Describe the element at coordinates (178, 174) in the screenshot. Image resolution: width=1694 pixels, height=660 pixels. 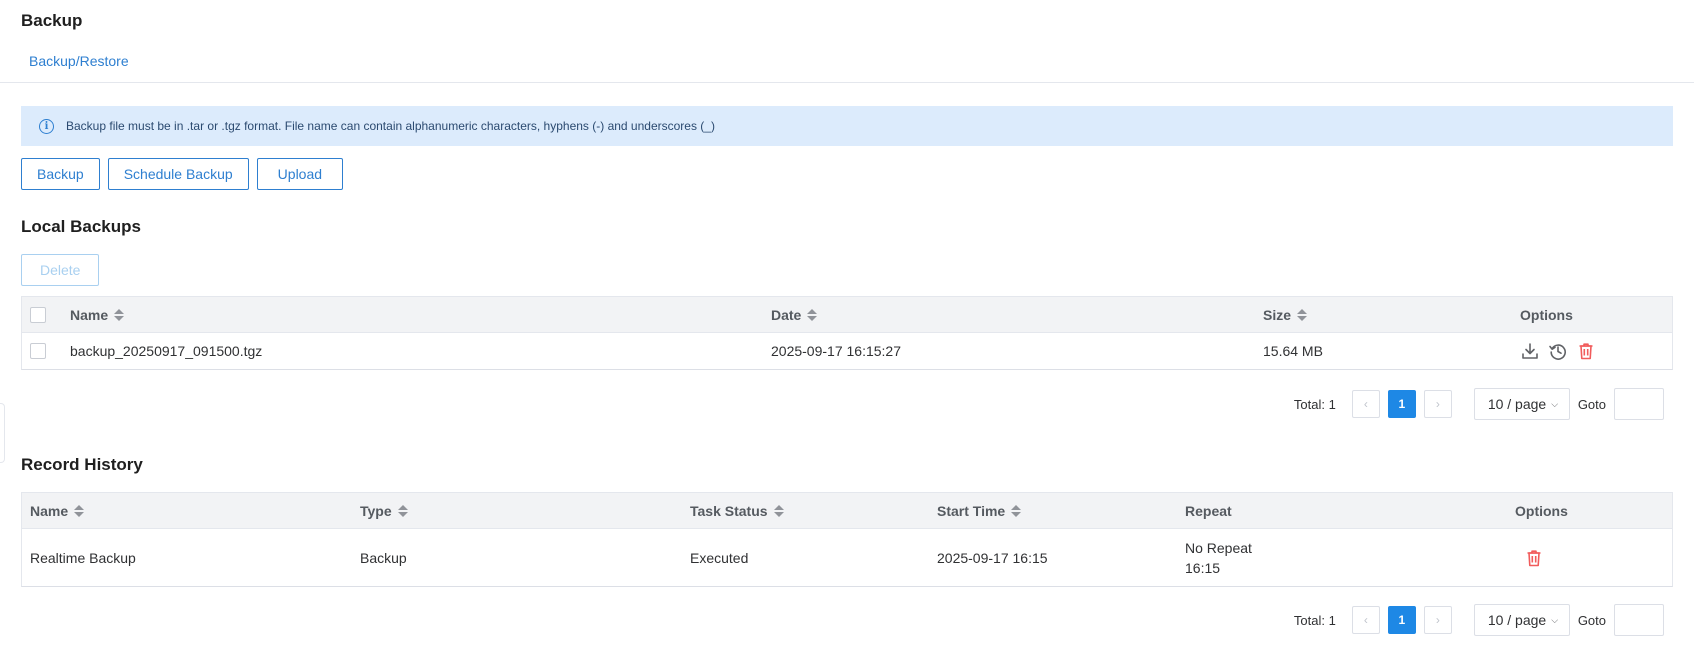
I see `schedule-backup-button: Schedule Backup` at that location.